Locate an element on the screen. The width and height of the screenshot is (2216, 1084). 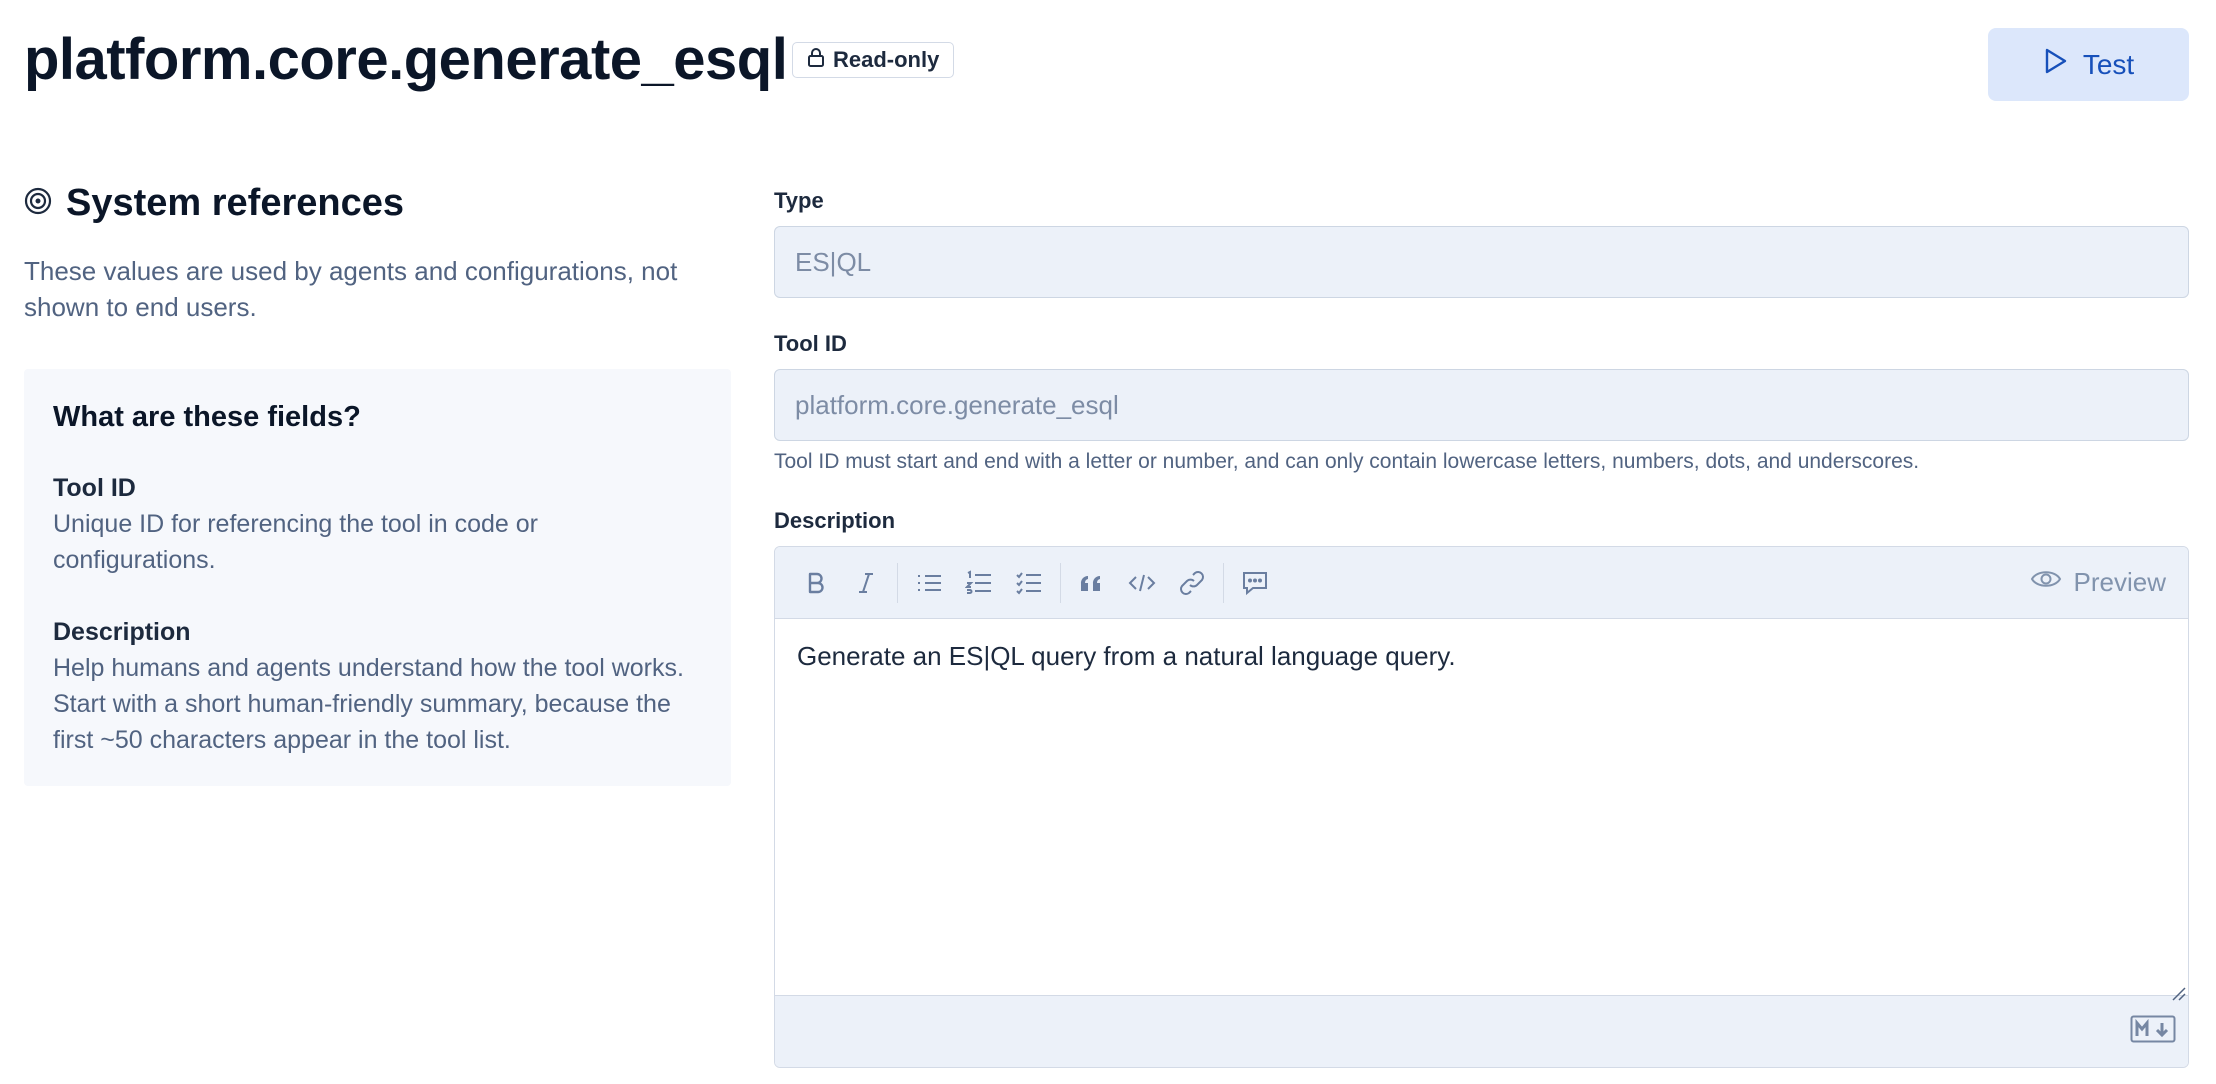
description-label: Description is located at coordinates (835, 520).